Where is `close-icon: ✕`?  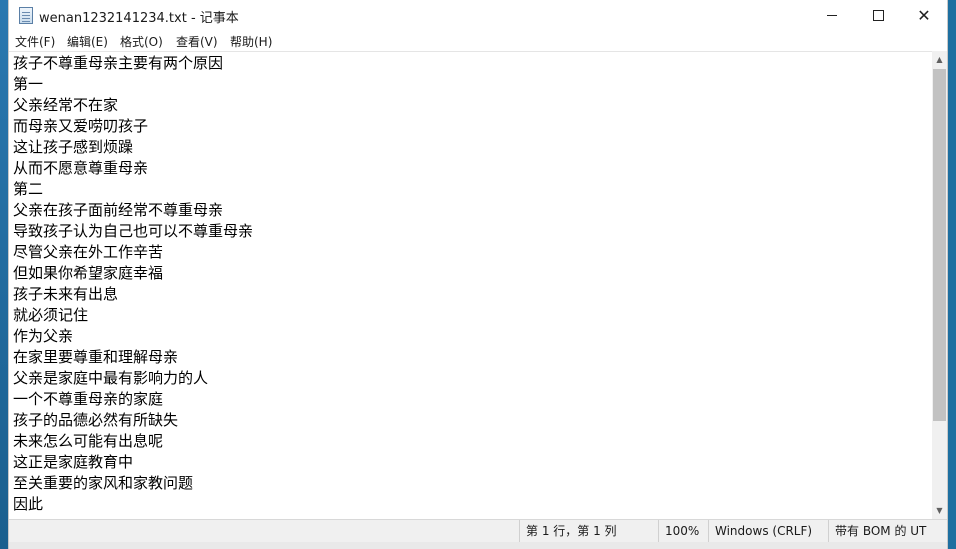 close-icon: ✕ is located at coordinates (924, 15).